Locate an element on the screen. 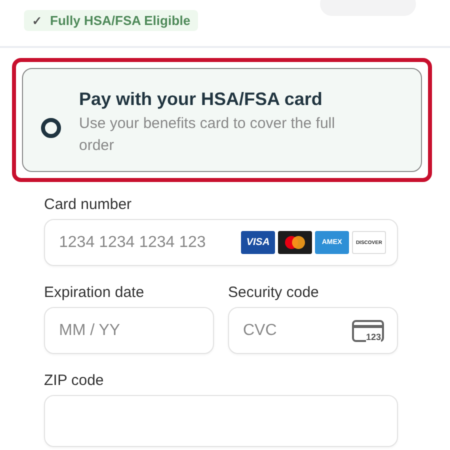  card-brand-icon: VISA is located at coordinates (258, 242).